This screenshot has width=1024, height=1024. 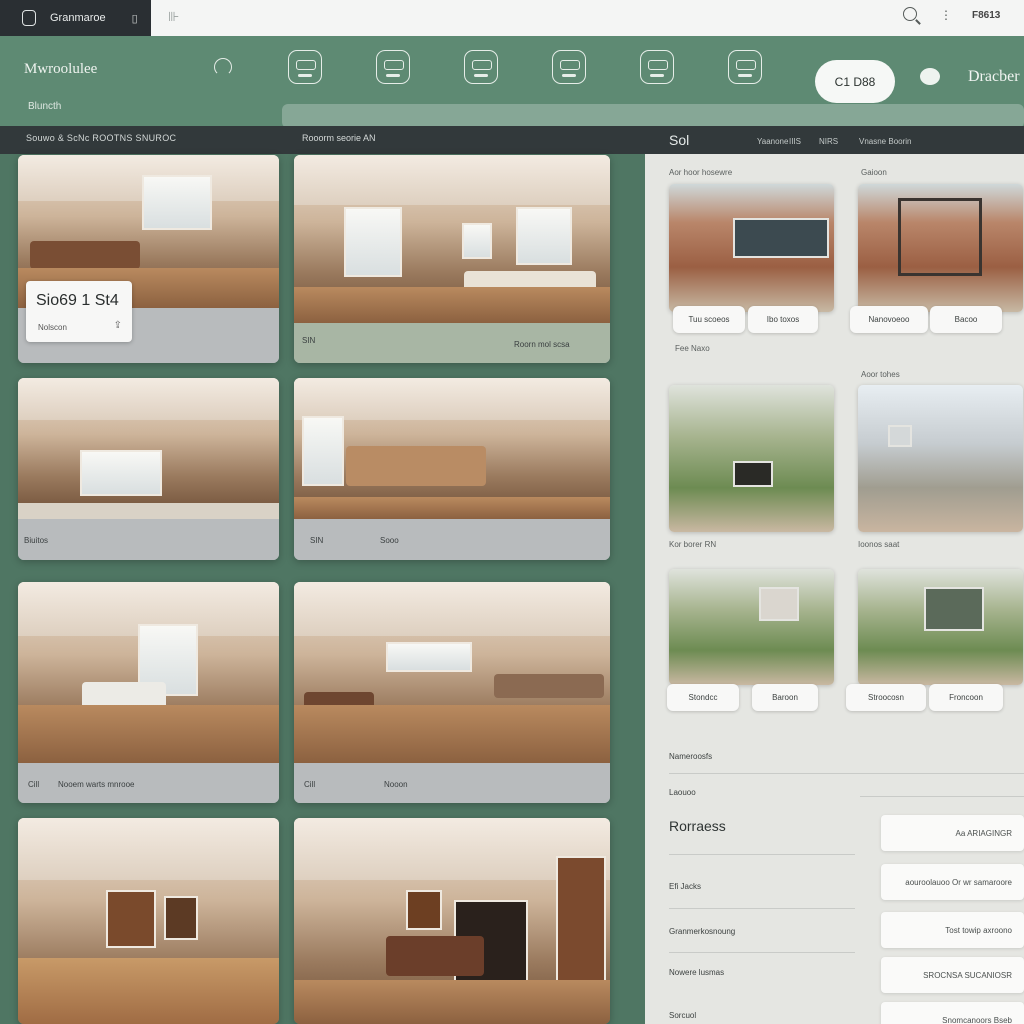 I want to click on tag-chip: Ibo toxos, so click(x=783, y=319).